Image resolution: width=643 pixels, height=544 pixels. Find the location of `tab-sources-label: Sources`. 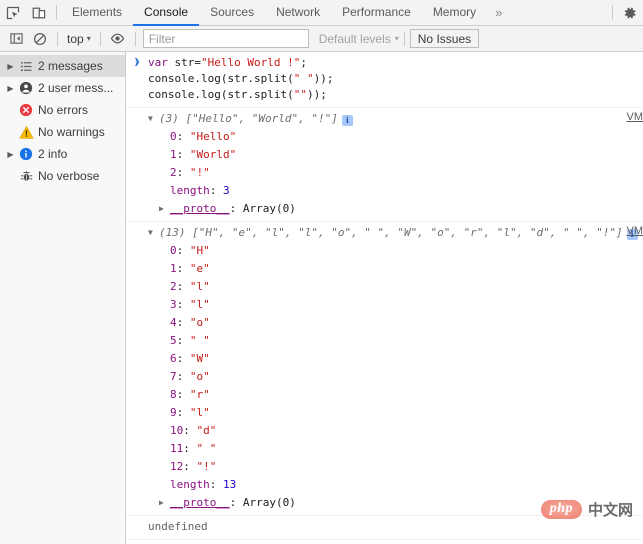

tab-sources-label: Sources is located at coordinates (232, 12).